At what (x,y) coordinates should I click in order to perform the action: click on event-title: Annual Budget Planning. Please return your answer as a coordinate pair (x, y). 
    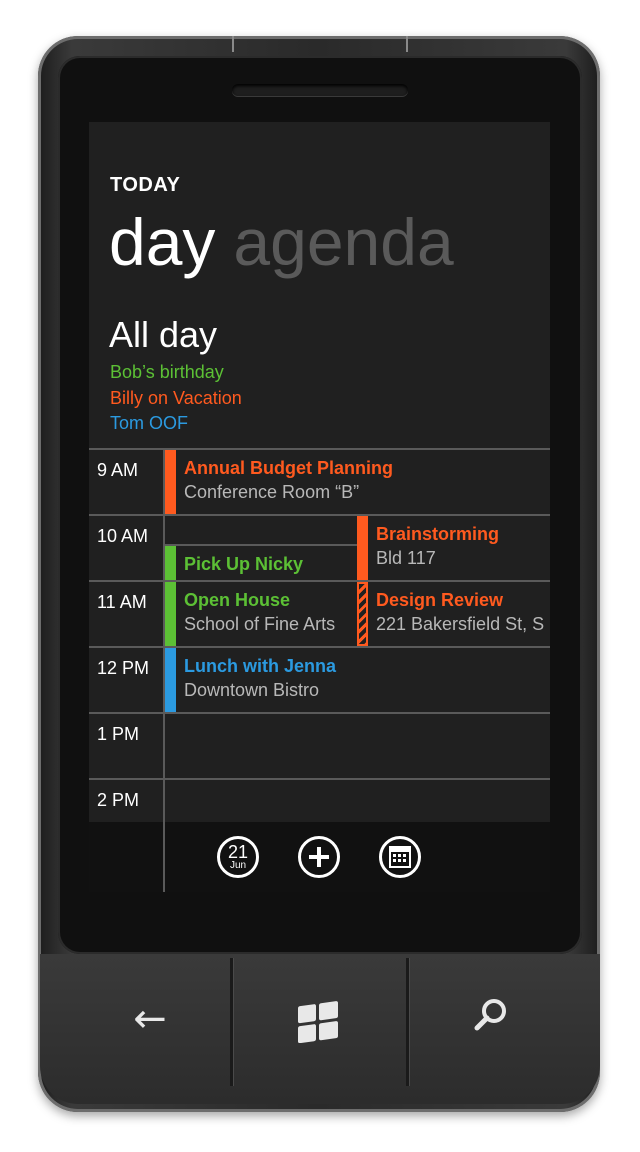
    Looking at the image, I should click on (288, 468).